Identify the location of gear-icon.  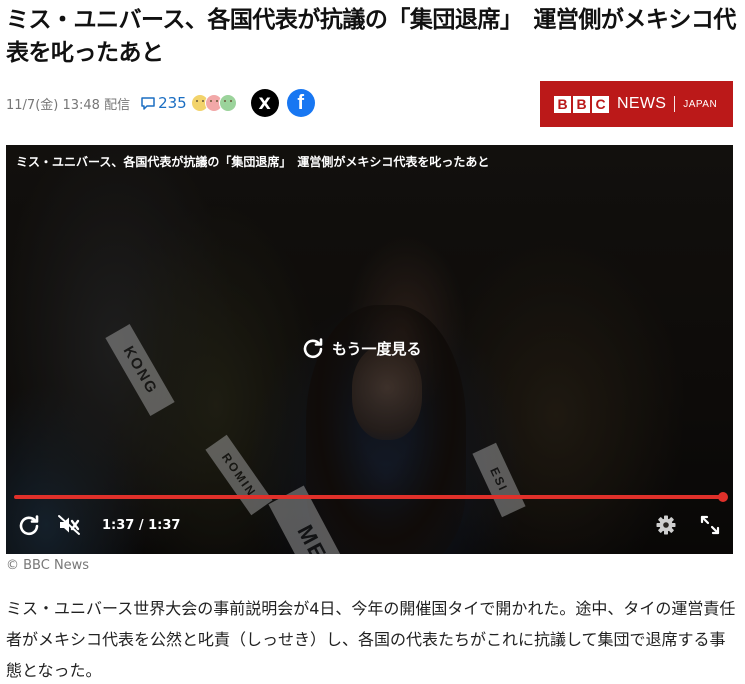
(666, 525).